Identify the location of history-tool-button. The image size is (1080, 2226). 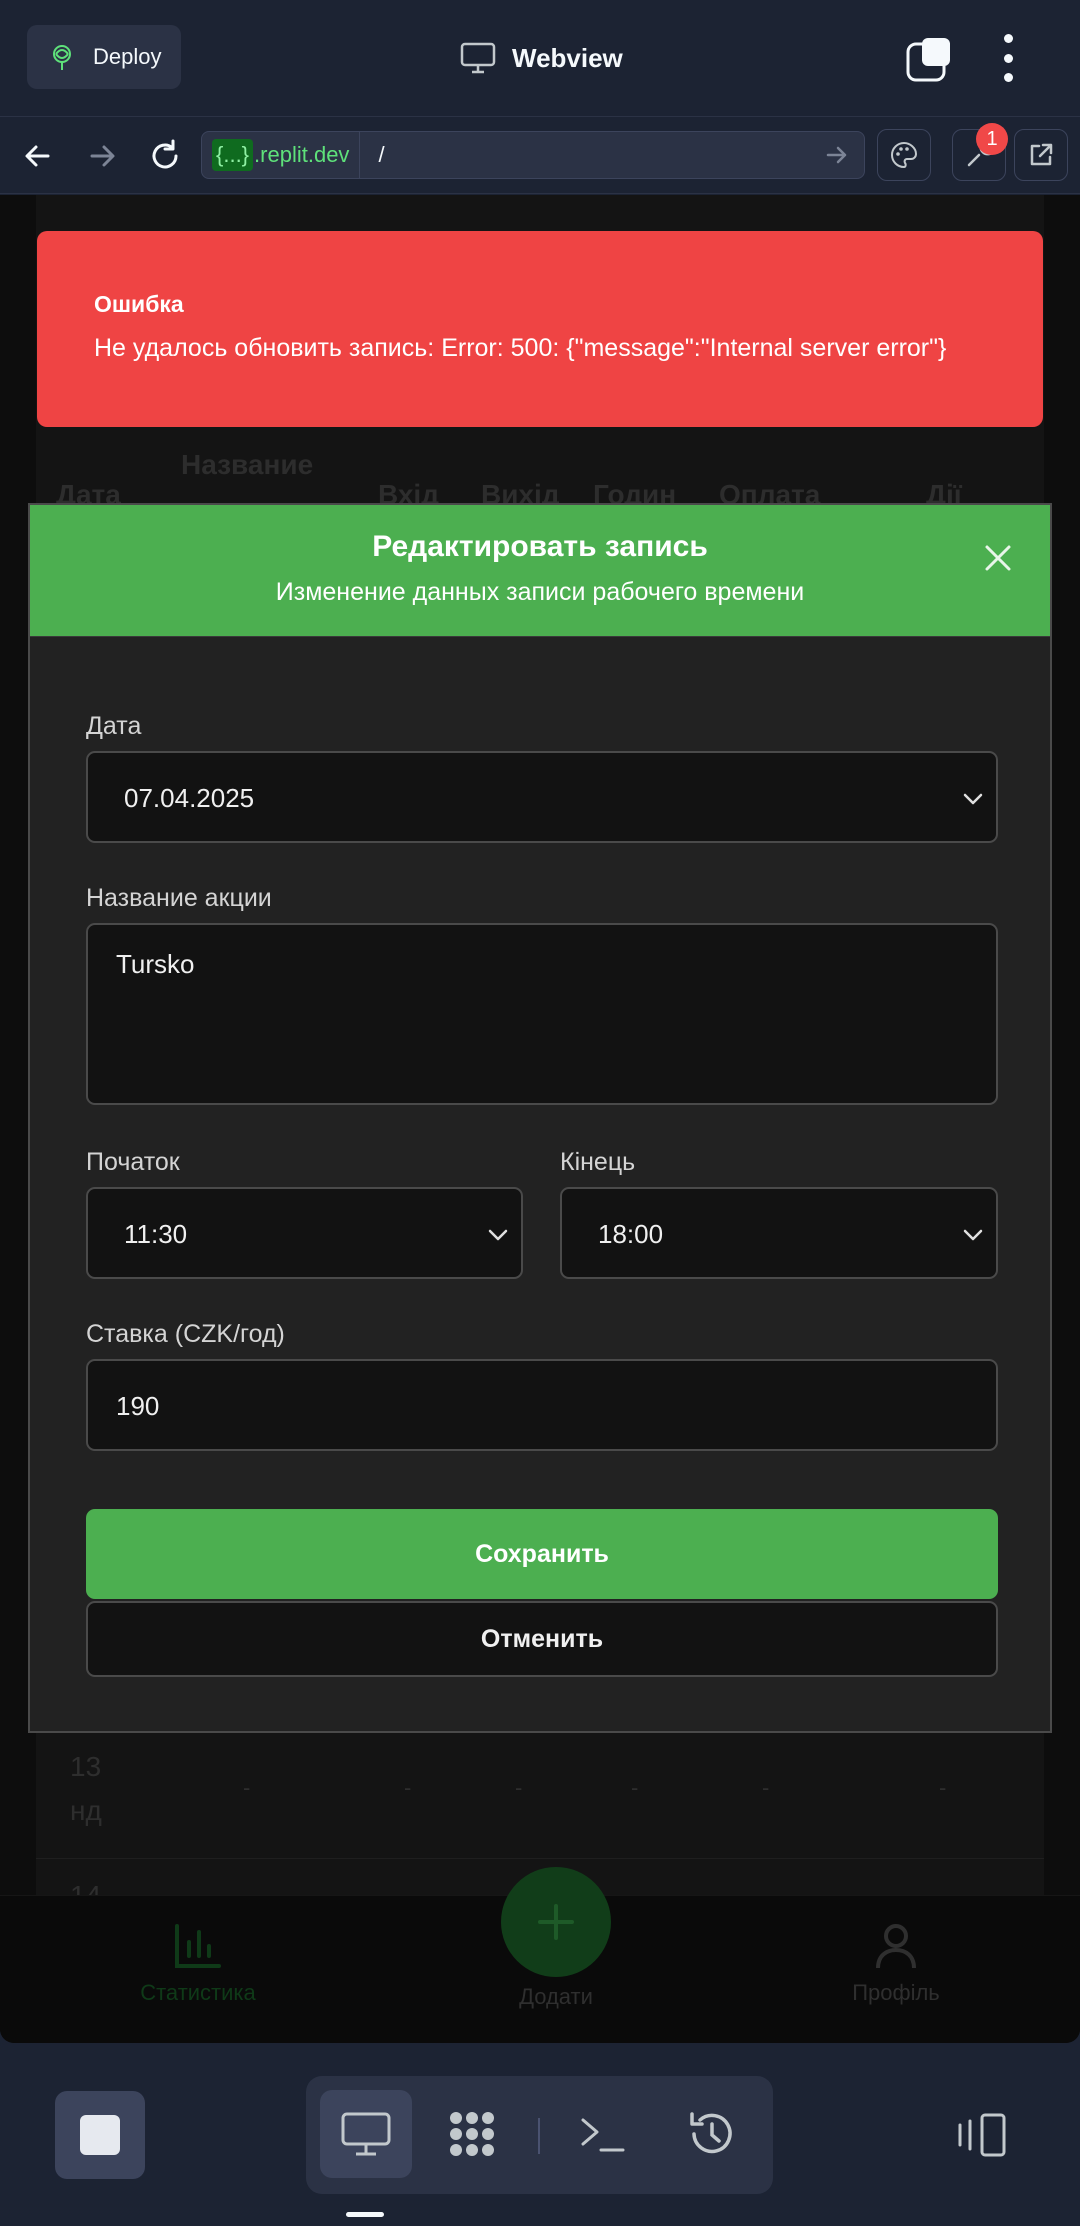
(712, 2134).